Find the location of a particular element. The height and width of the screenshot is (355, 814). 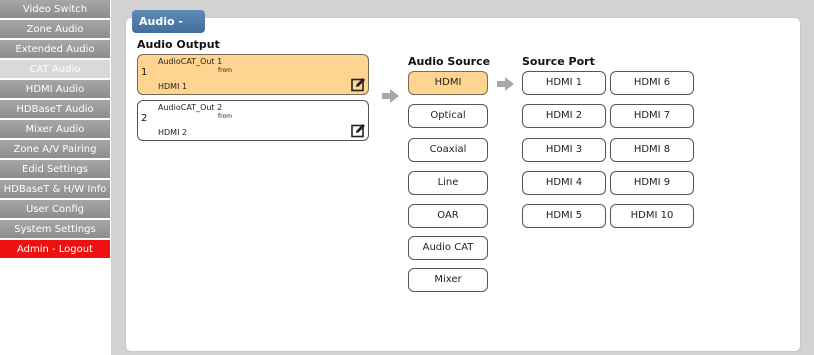

source-port-hdmi-7-button: HDMI 7 is located at coordinates (652, 116).